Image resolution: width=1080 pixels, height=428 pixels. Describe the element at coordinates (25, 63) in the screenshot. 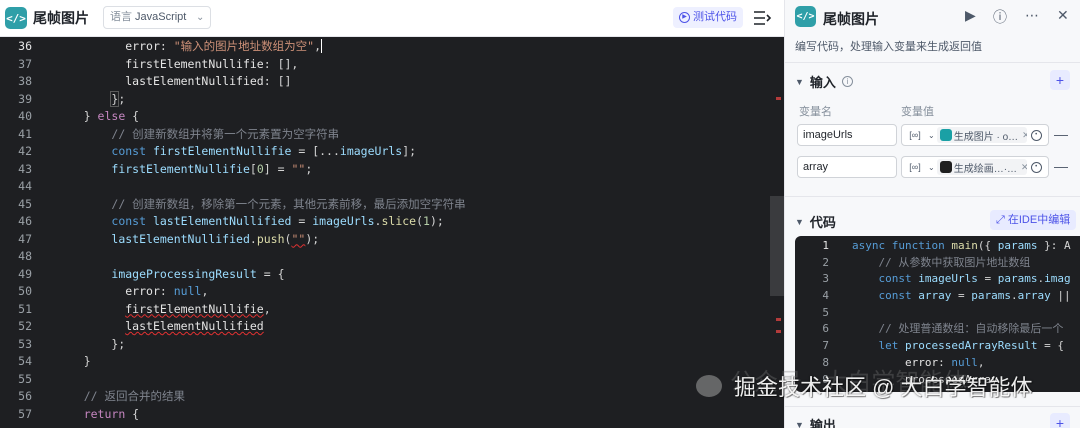

I see `line-number: 37` at that location.